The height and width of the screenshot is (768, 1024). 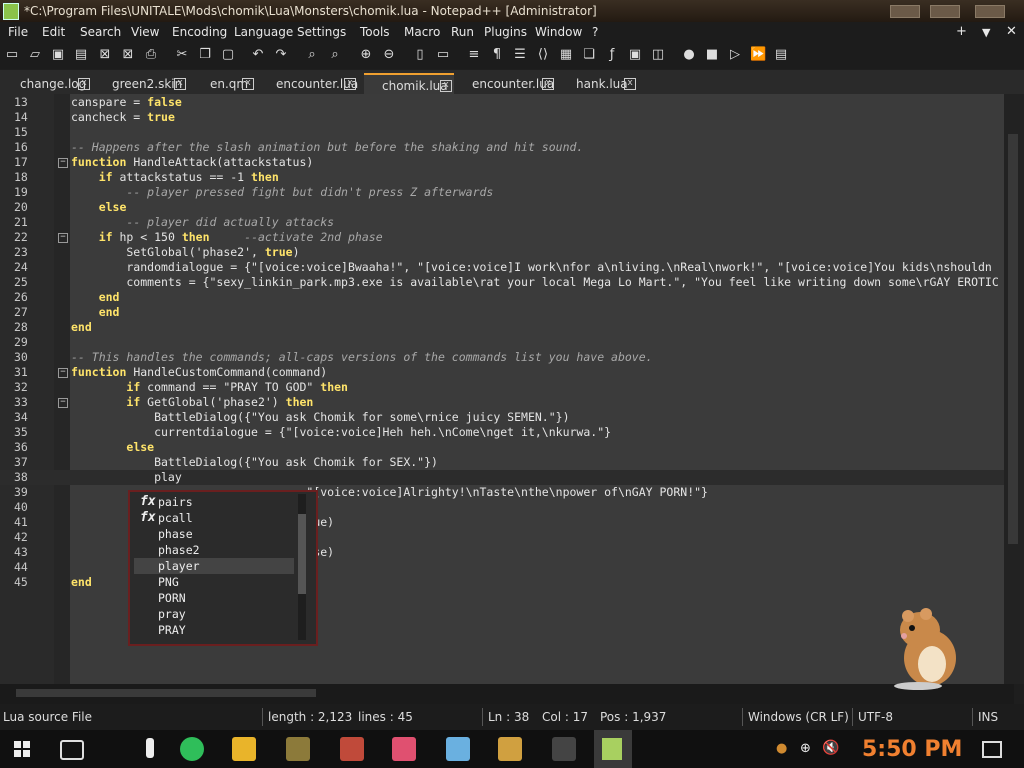 What do you see at coordinates (12, 55) in the screenshot?
I see `new-file-icon: ▭` at bounding box center [12, 55].